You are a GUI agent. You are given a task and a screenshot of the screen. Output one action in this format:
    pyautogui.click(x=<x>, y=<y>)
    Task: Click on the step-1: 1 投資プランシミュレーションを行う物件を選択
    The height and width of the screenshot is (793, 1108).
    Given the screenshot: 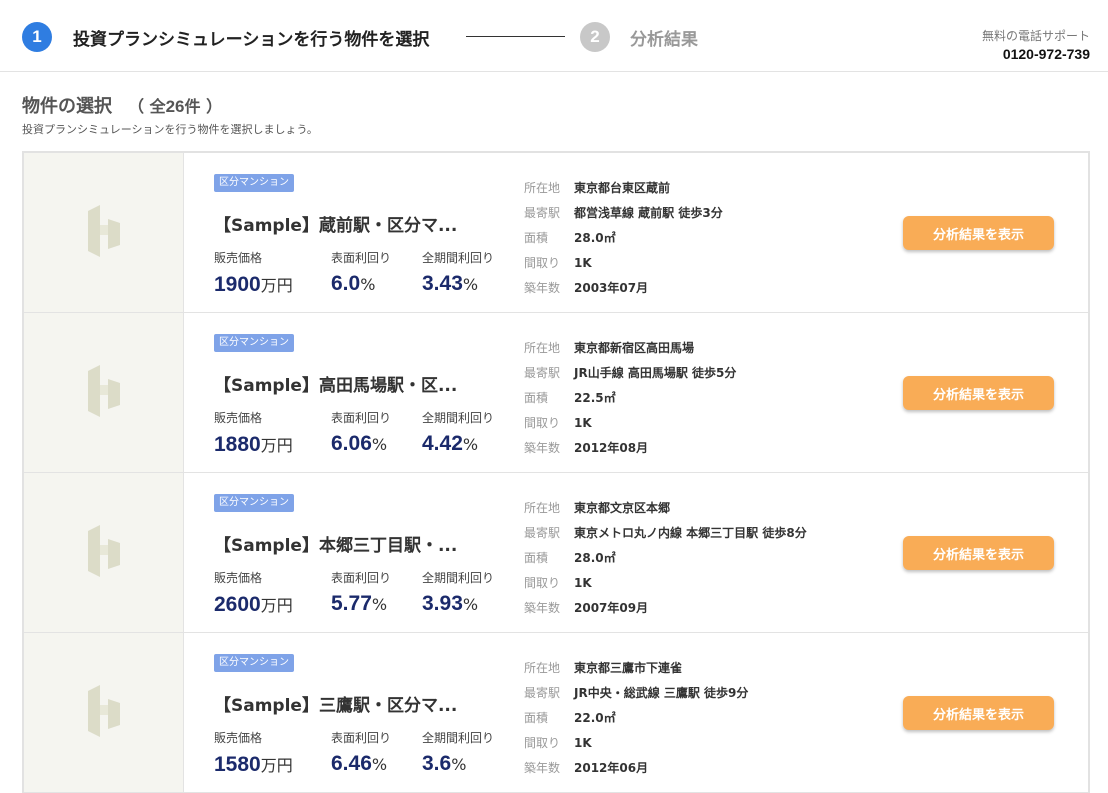 What is the action you would take?
    pyautogui.click(x=225, y=37)
    